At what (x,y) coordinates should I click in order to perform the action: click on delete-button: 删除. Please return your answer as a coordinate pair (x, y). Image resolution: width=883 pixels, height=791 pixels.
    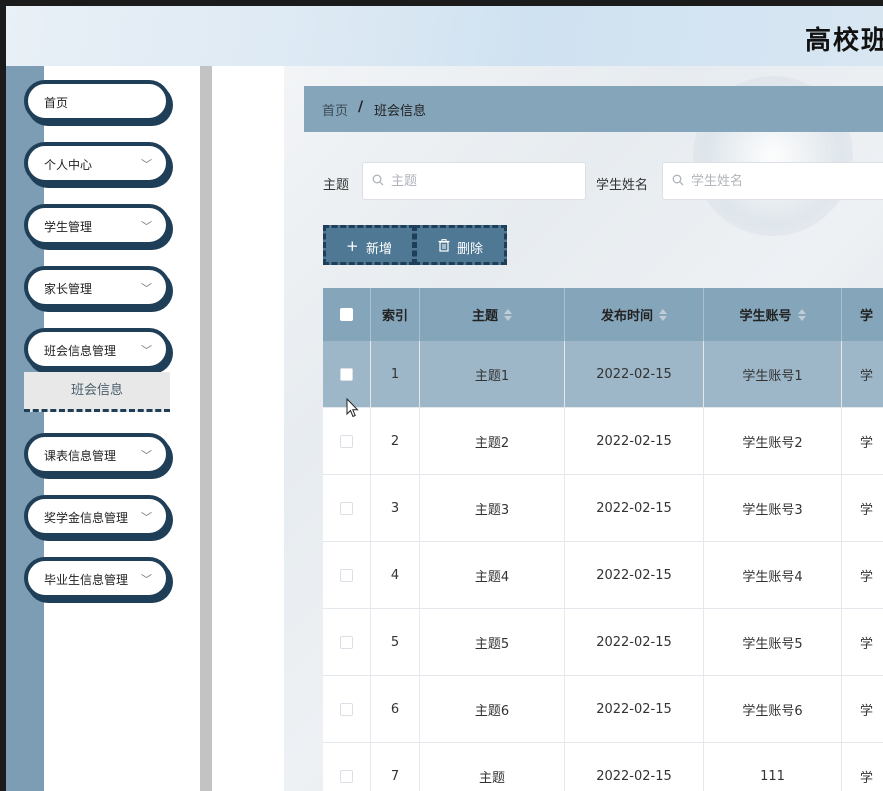
    Looking at the image, I should click on (460, 245).